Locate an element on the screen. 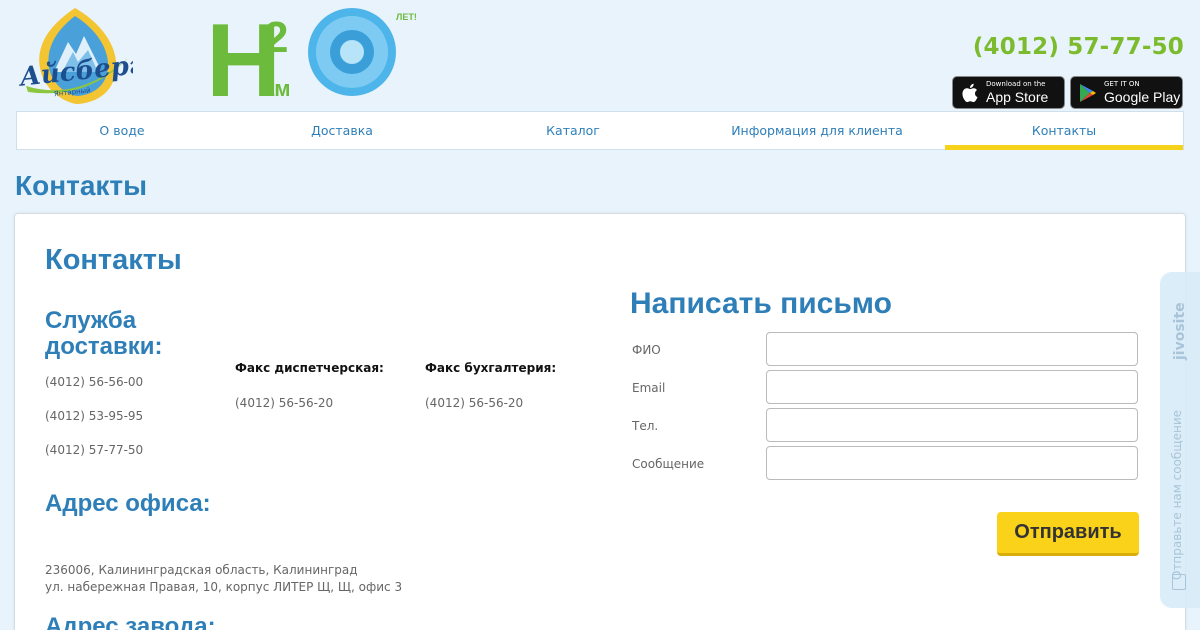 Image resolution: width=1200 pixels, height=630 pixels. h2o-superscript: 2 is located at coordinates (276, 37).